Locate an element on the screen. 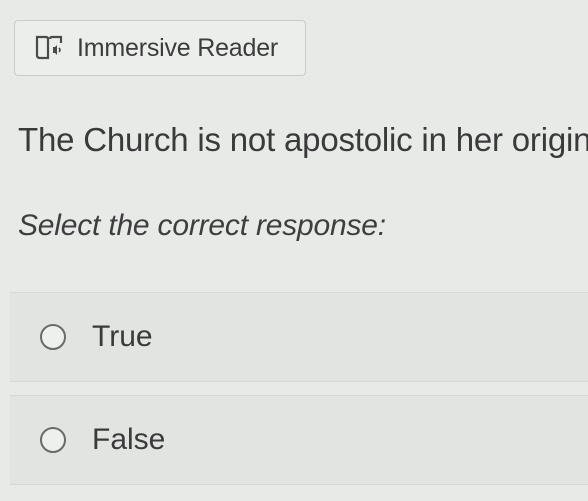  response-prompt: Select the correct response: is located at coordinates (202, 225).